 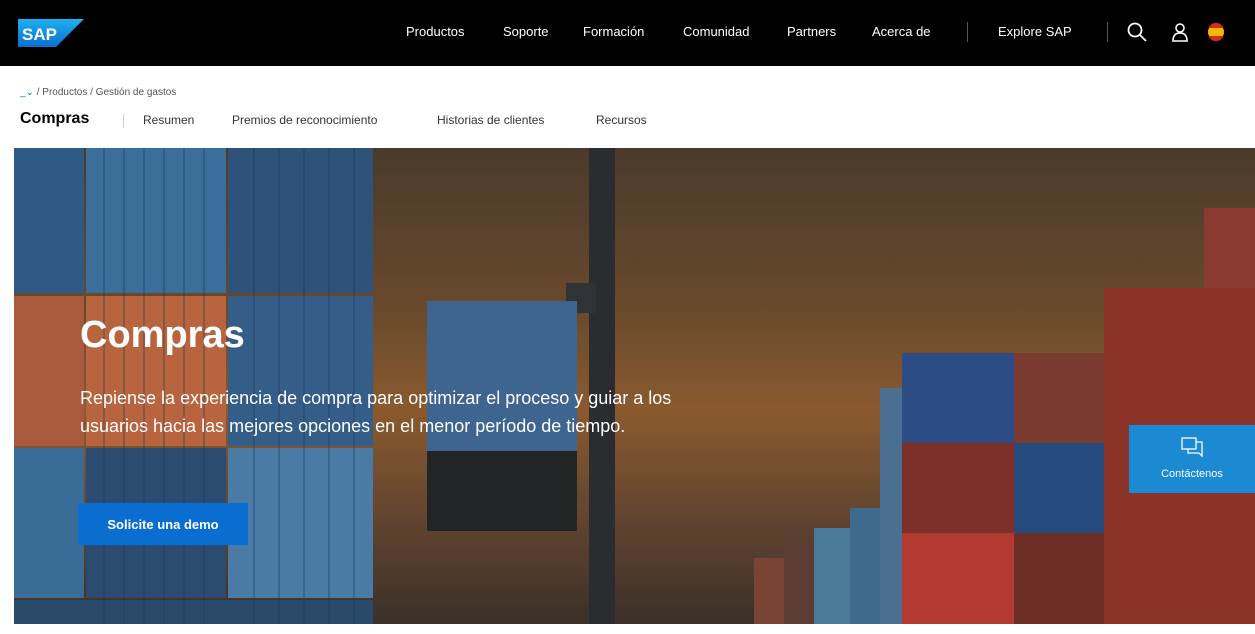 What do you see at coordinates (64, 92) in the screenshot?
I see `breadcrumb-item-productos: Productos` at bounding box center [64, 92].